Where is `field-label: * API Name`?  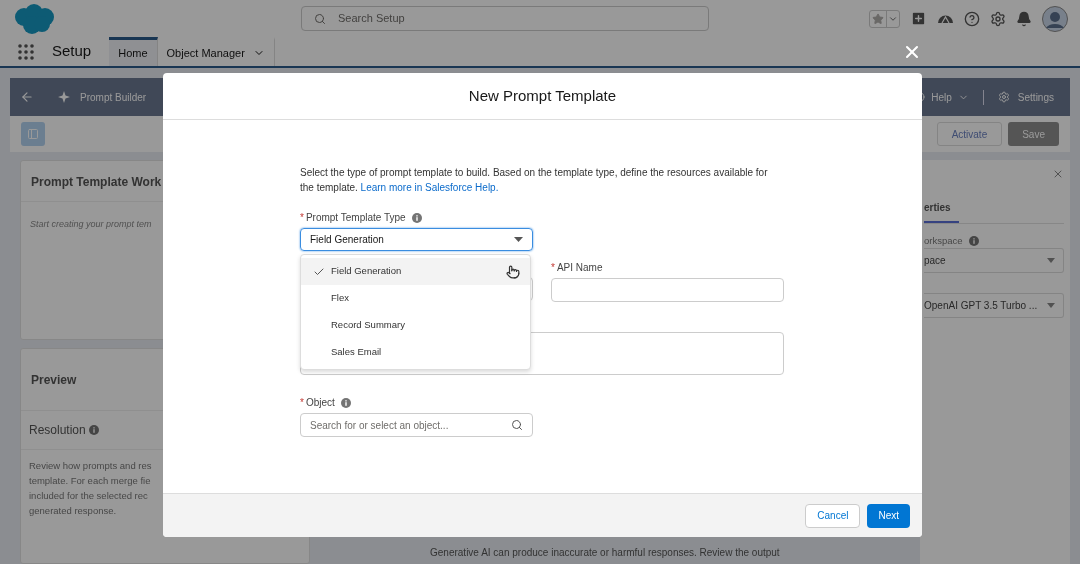 field-label: * API Name is located at coordinates (577, 268).